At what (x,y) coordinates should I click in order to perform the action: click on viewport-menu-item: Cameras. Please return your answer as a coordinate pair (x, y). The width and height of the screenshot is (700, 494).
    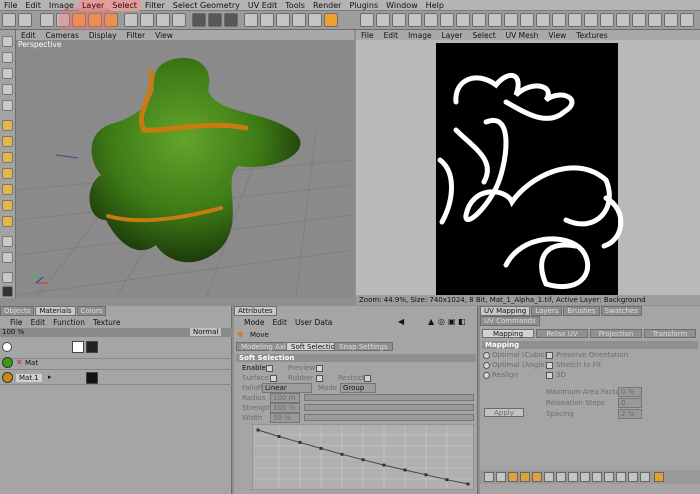
    Looking at the image, I should click on (62, 35).